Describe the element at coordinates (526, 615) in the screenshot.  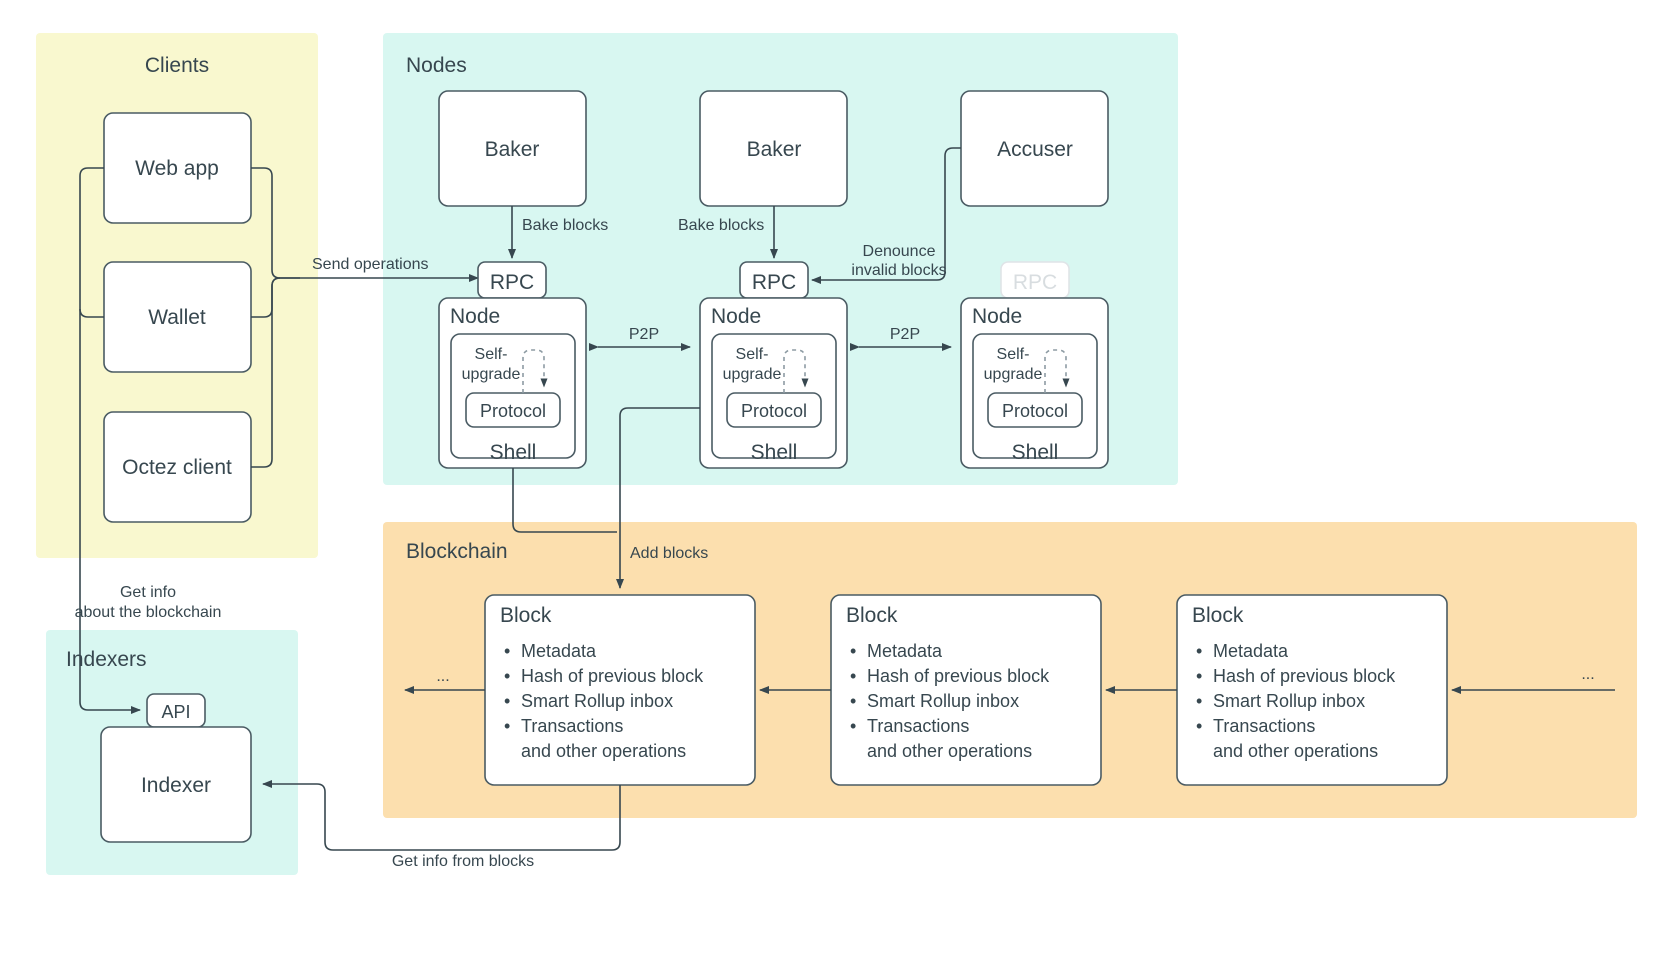
I see `block-title-1: Block` at that location.